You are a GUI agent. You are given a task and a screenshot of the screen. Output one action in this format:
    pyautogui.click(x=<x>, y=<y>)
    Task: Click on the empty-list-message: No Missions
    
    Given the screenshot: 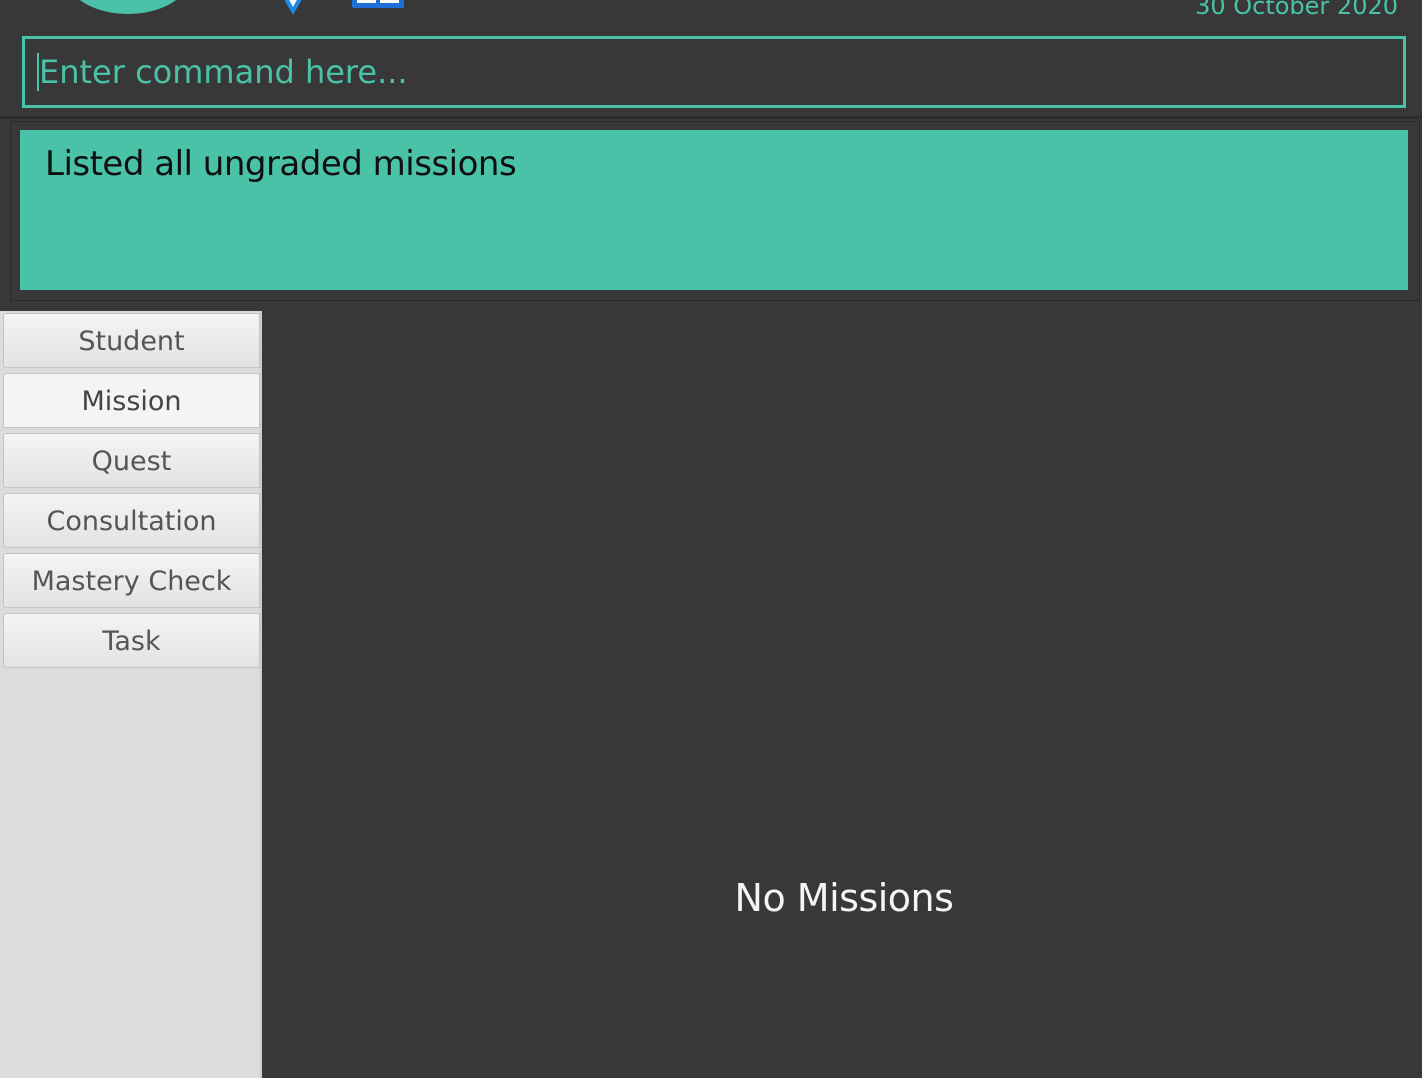 What is the action you would take?
    pyautogui.click(x=844, y=898)
    